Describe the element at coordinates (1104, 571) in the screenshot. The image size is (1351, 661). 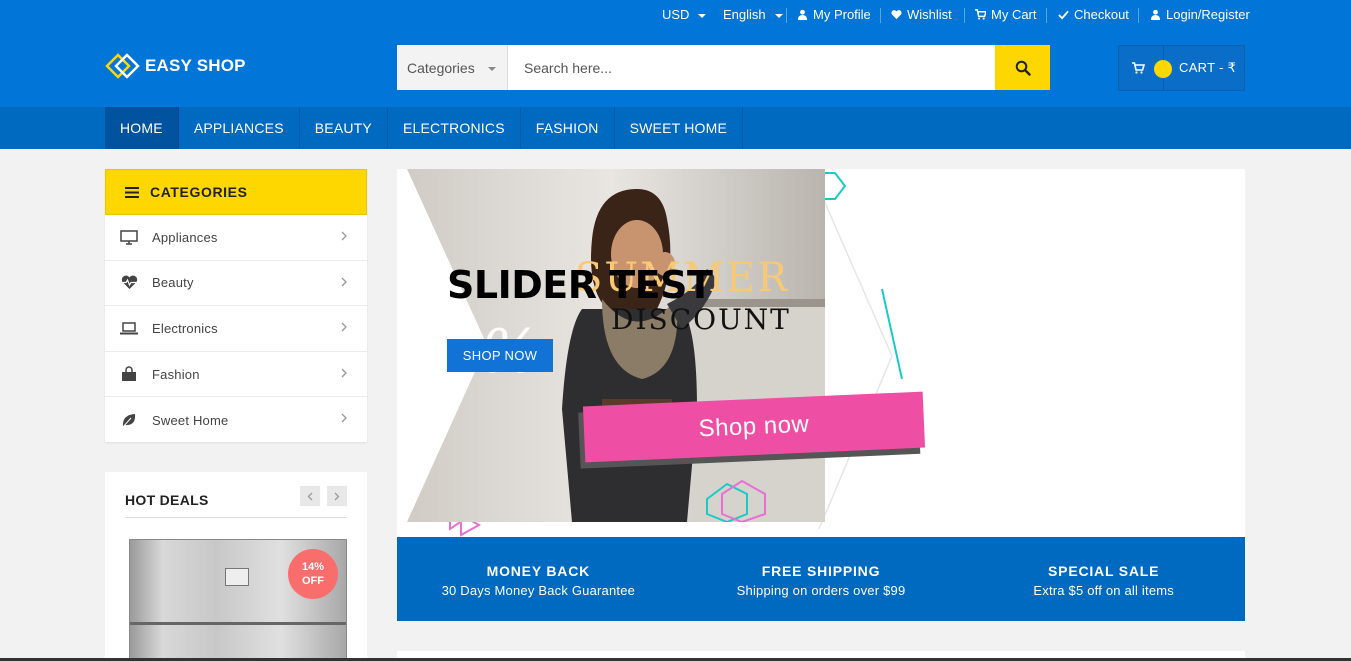
I see `feature-title: SPECIAL SALE` at that location.